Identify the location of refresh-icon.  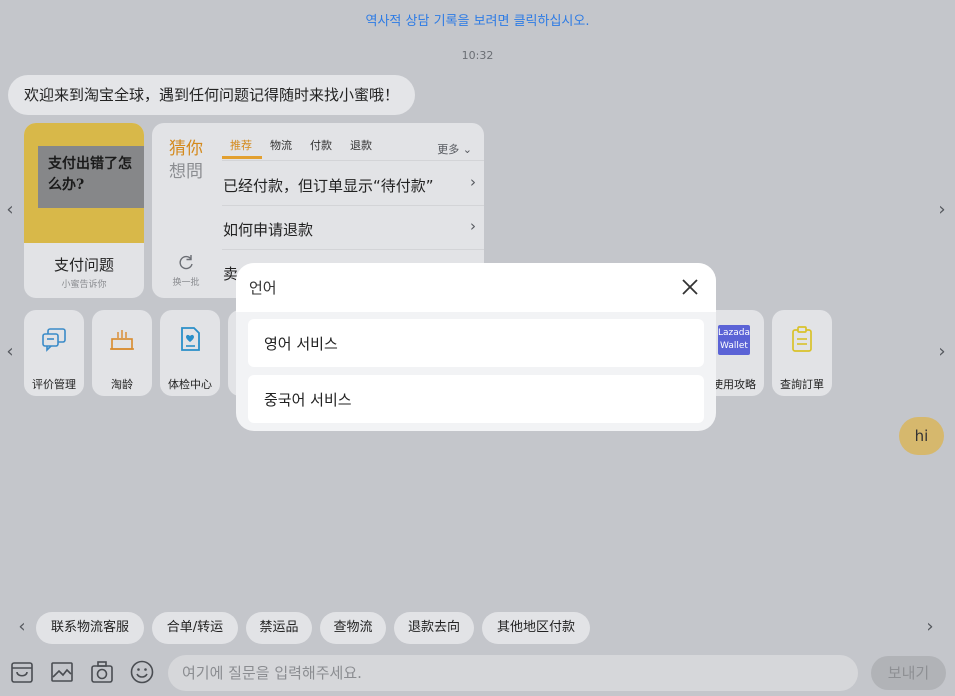
(186, 263).